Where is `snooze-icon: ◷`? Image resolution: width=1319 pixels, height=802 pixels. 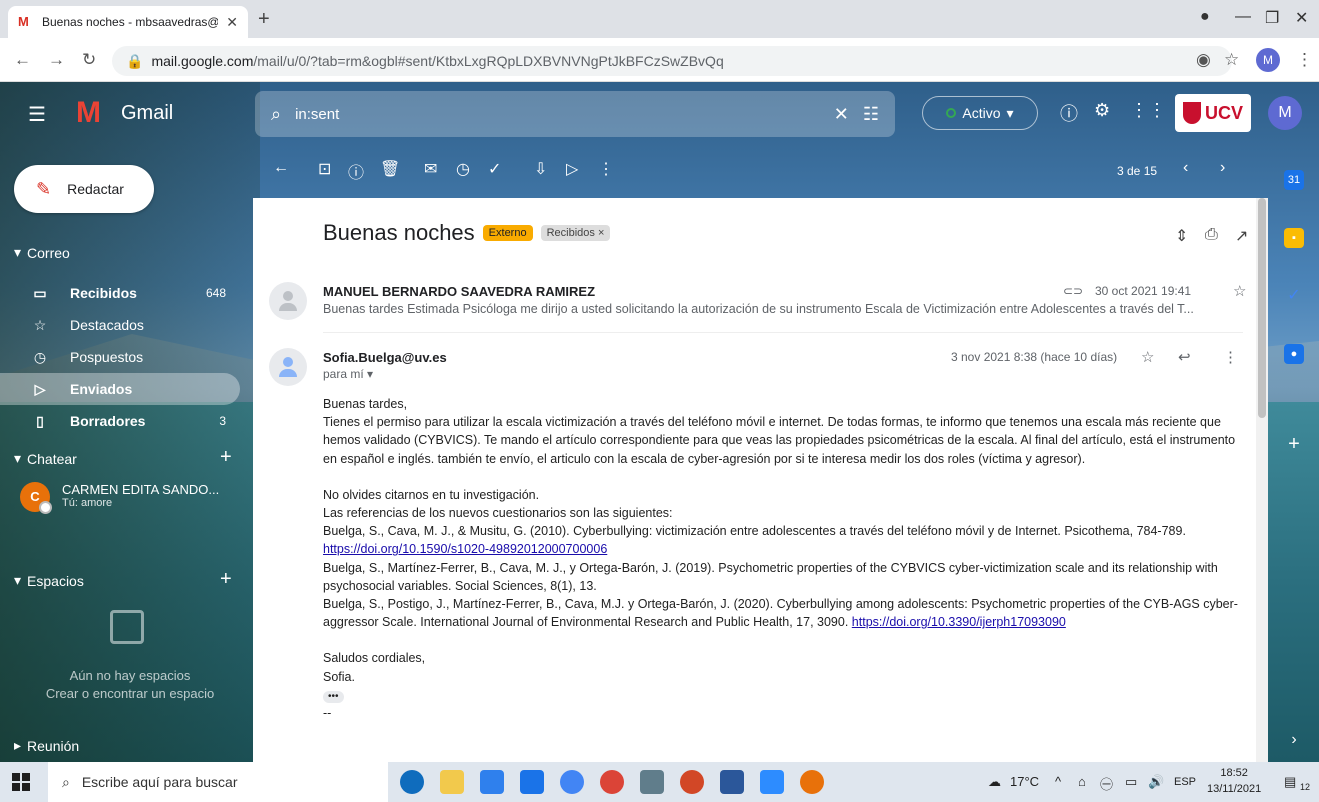
snooze-icon: ◷ is located at coordinates (463, 169).